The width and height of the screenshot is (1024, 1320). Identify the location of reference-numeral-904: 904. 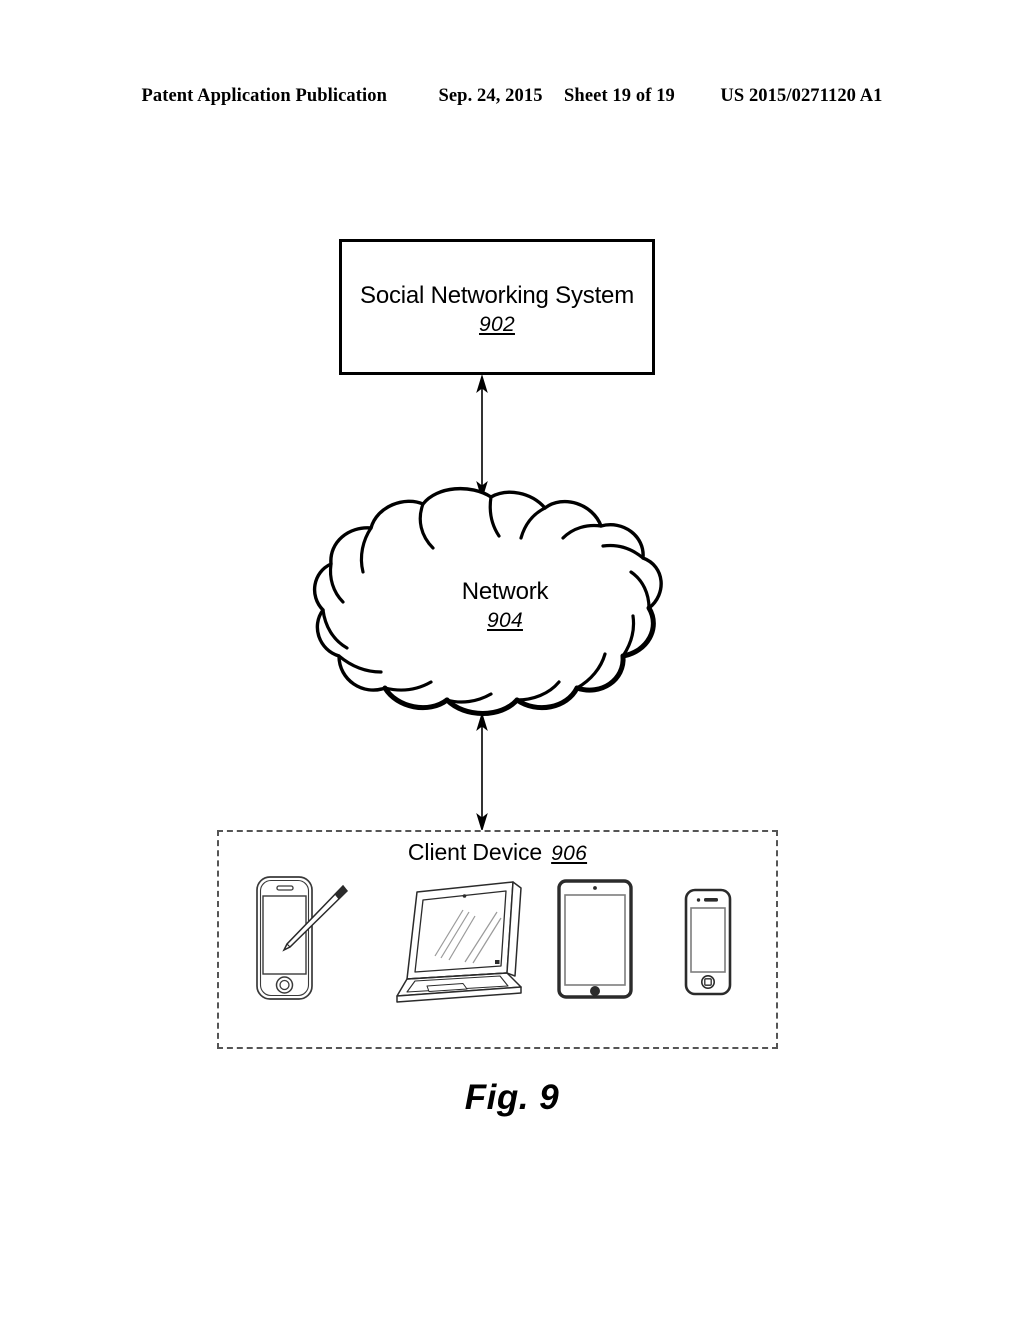
(505, 620).